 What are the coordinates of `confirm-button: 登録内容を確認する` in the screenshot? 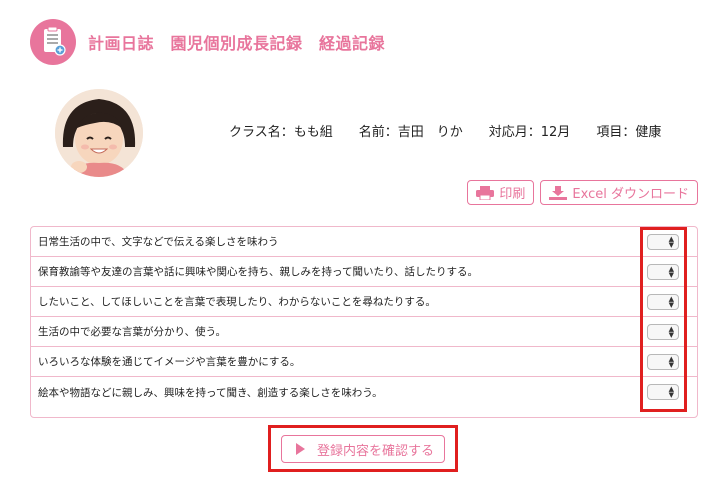 It's located at (363, 449).